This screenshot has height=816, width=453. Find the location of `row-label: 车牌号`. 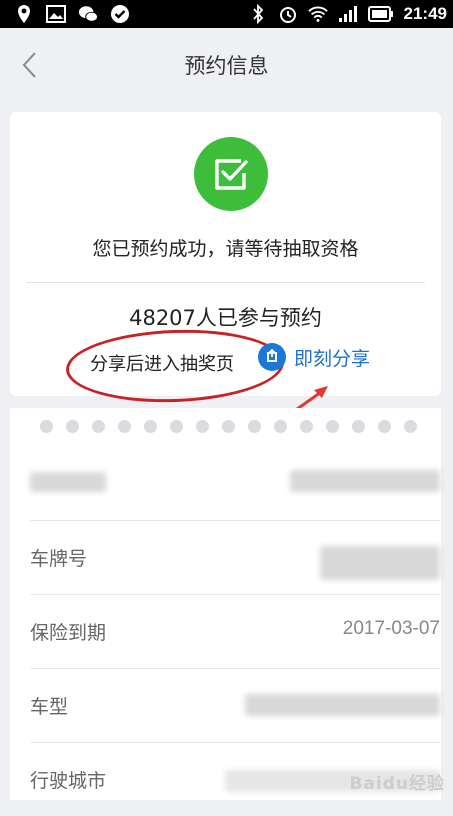

row-label: 车牌号 is located at coordinates (59, 559).